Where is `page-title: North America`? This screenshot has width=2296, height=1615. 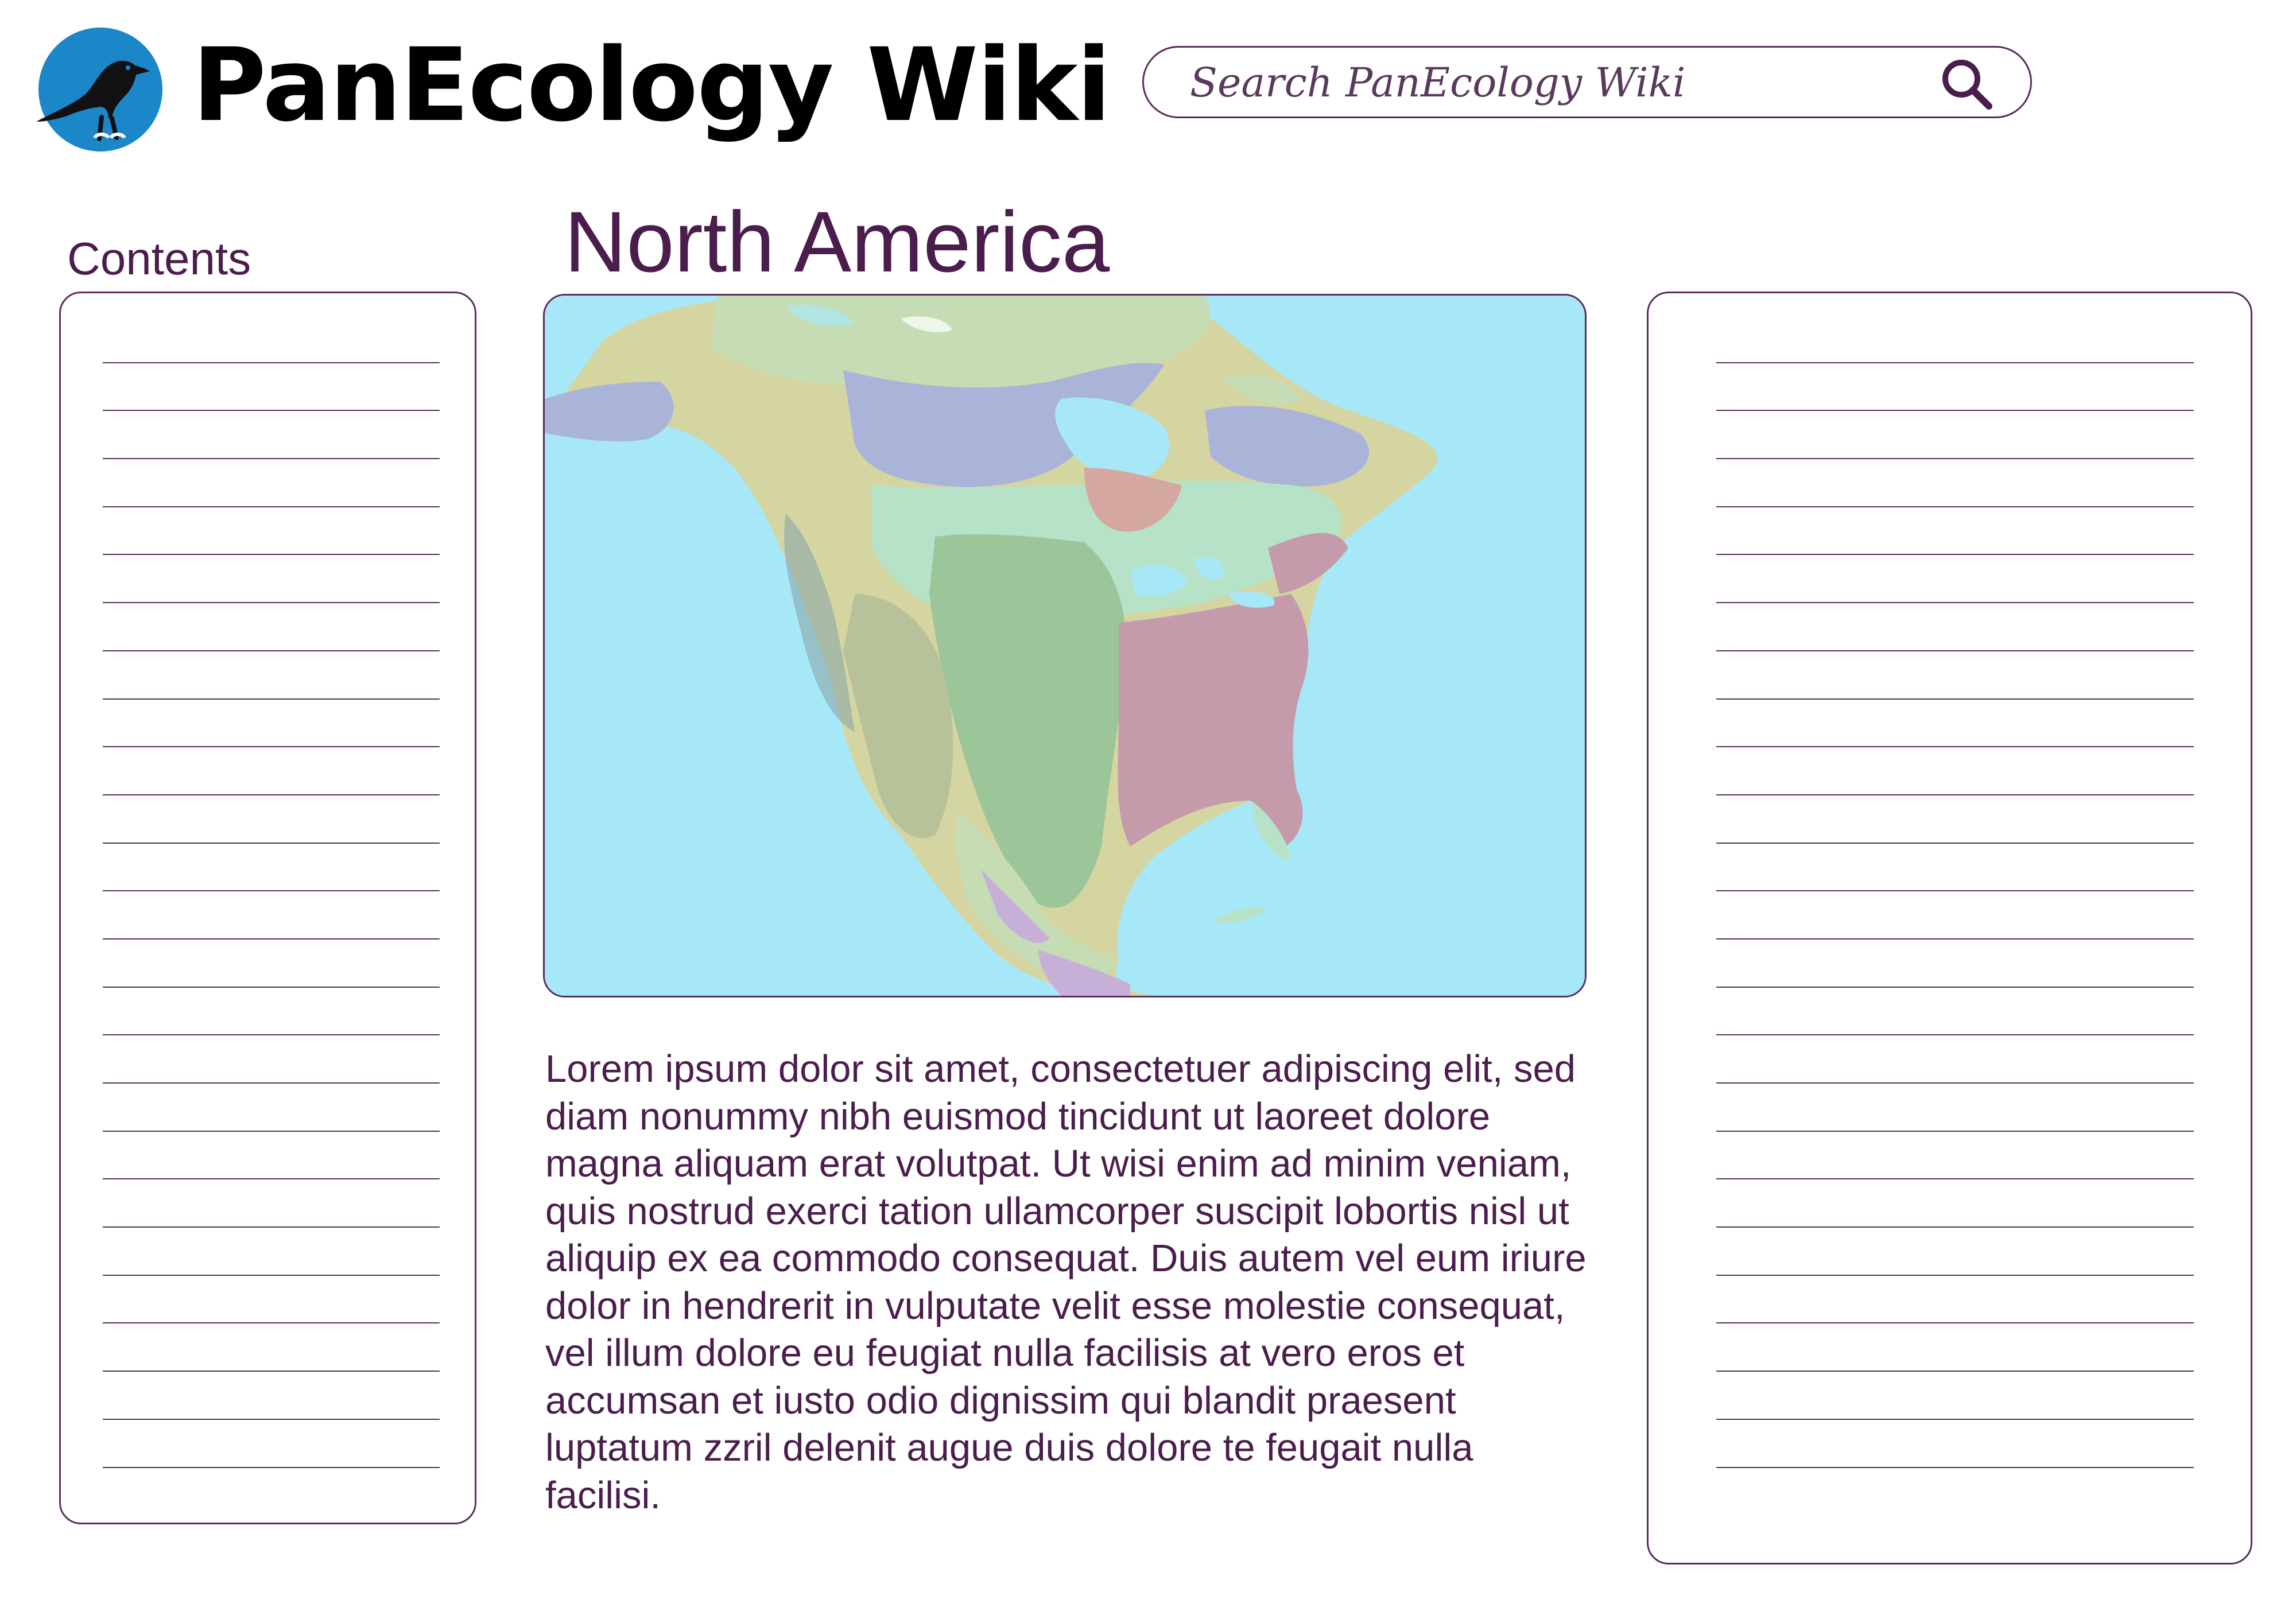 page-title: North America is located at coordinates (837, 241).